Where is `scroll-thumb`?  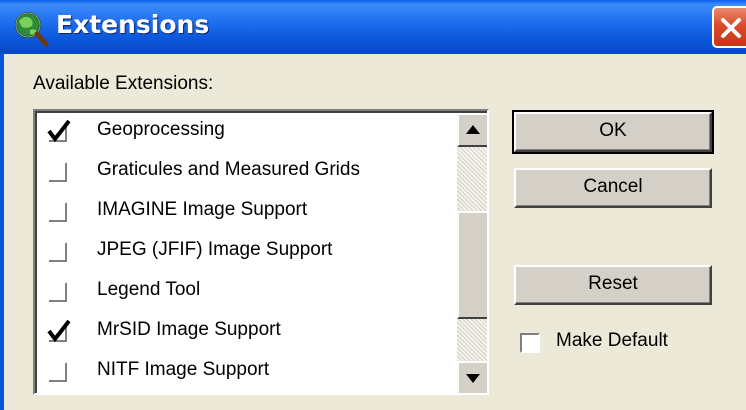 scroll-thumb is located at coordinates (472, 265).